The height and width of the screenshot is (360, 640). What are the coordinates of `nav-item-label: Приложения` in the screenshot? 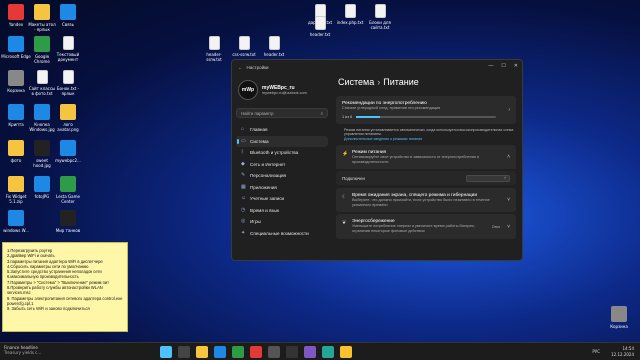 It's located at (263, 187).